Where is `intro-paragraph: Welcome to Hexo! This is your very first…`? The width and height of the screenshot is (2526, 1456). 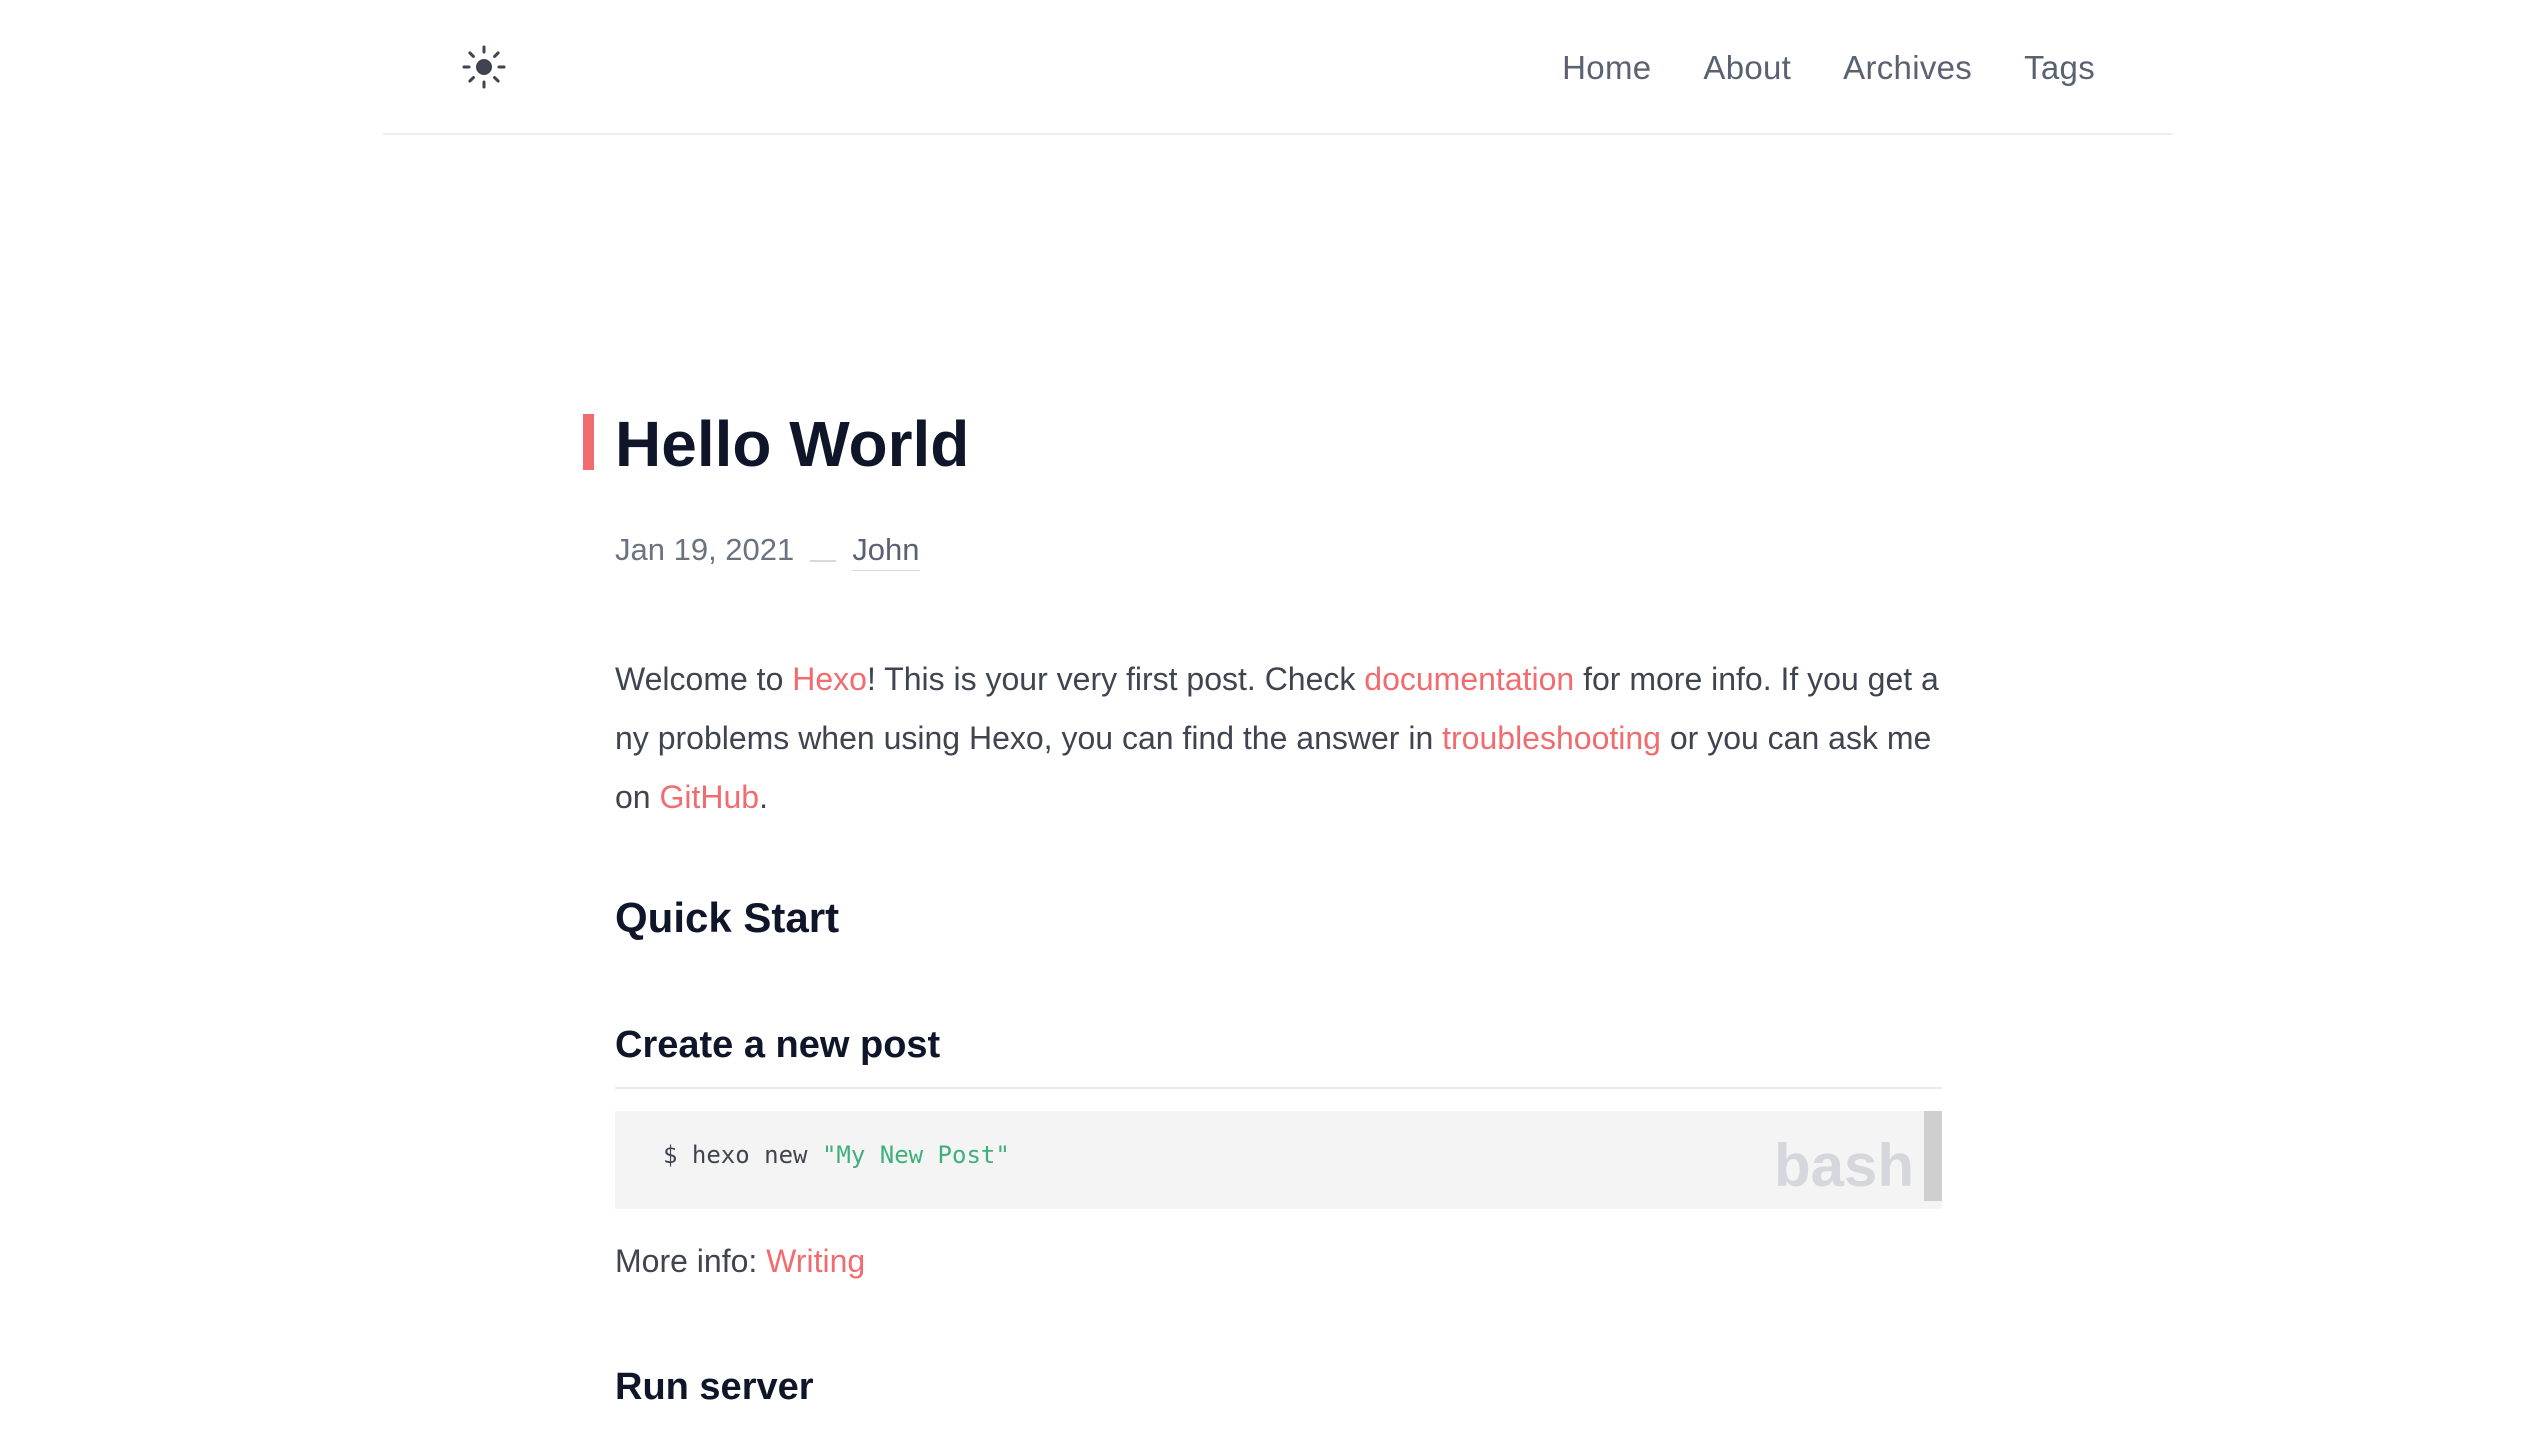
intro-paragraph: Welcome to Hexo! This is your very first… is located at coordinates (1278, 738).